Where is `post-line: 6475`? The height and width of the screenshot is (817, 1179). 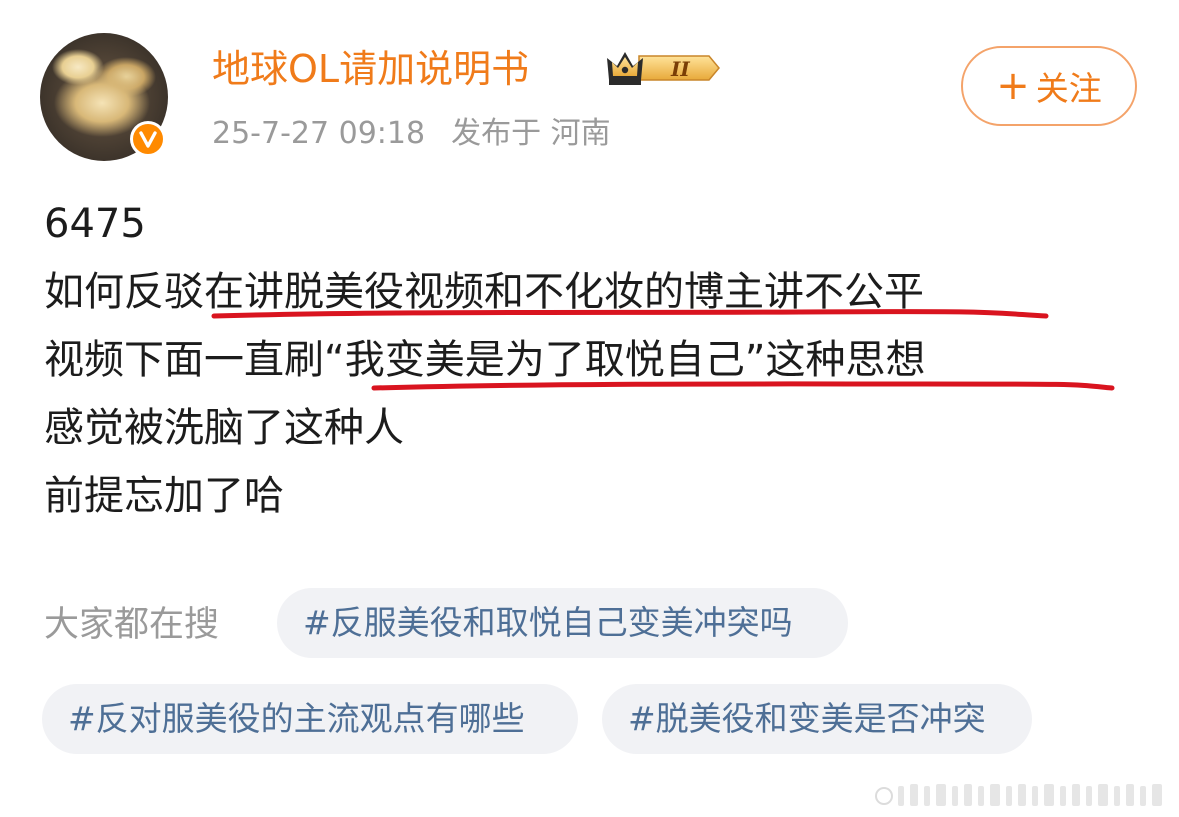
post-line: 6475 is located at coordinates (95, 224).